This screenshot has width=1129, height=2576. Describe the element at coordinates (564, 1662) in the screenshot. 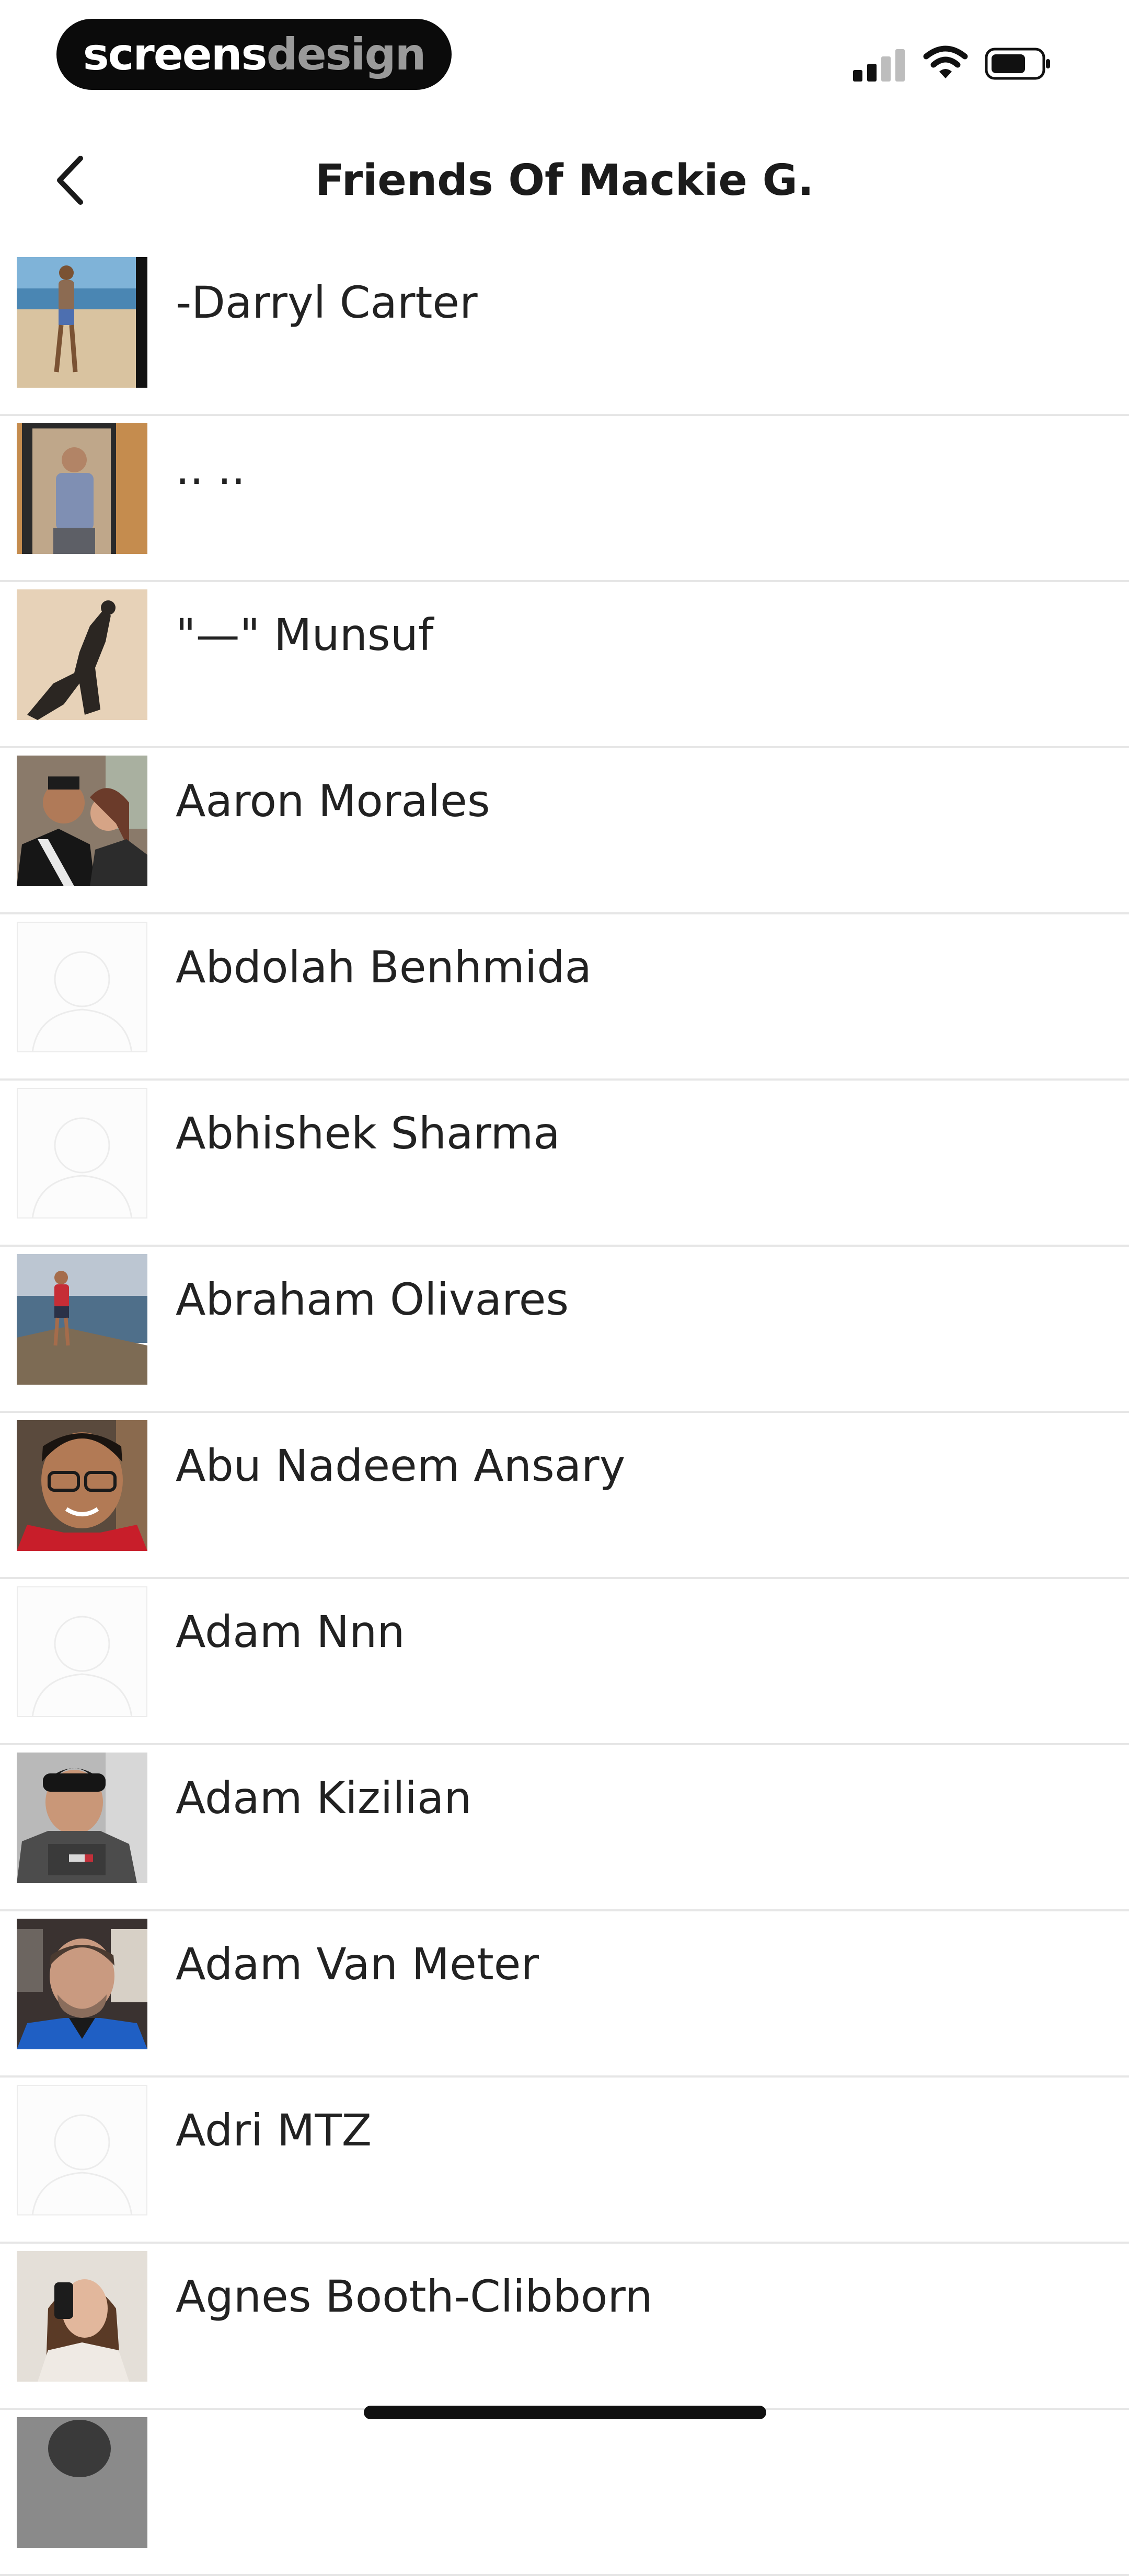

I see `friend-row: Adam Nnn` at that location.